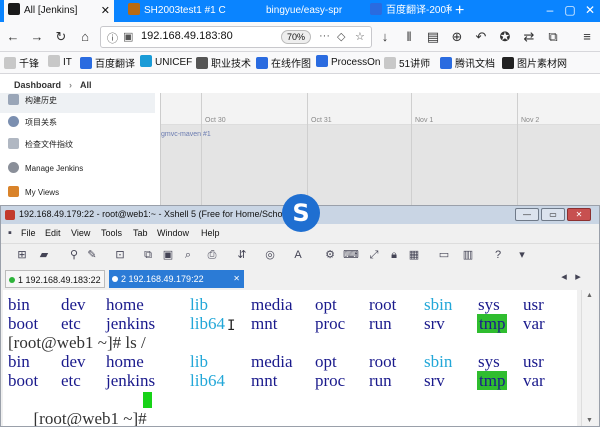 This screenshot has height=427, width=600. Describe the element at coordinates (348, 61) in the screenshot. I see `bookmark-processon: ProcessOn` at that location.